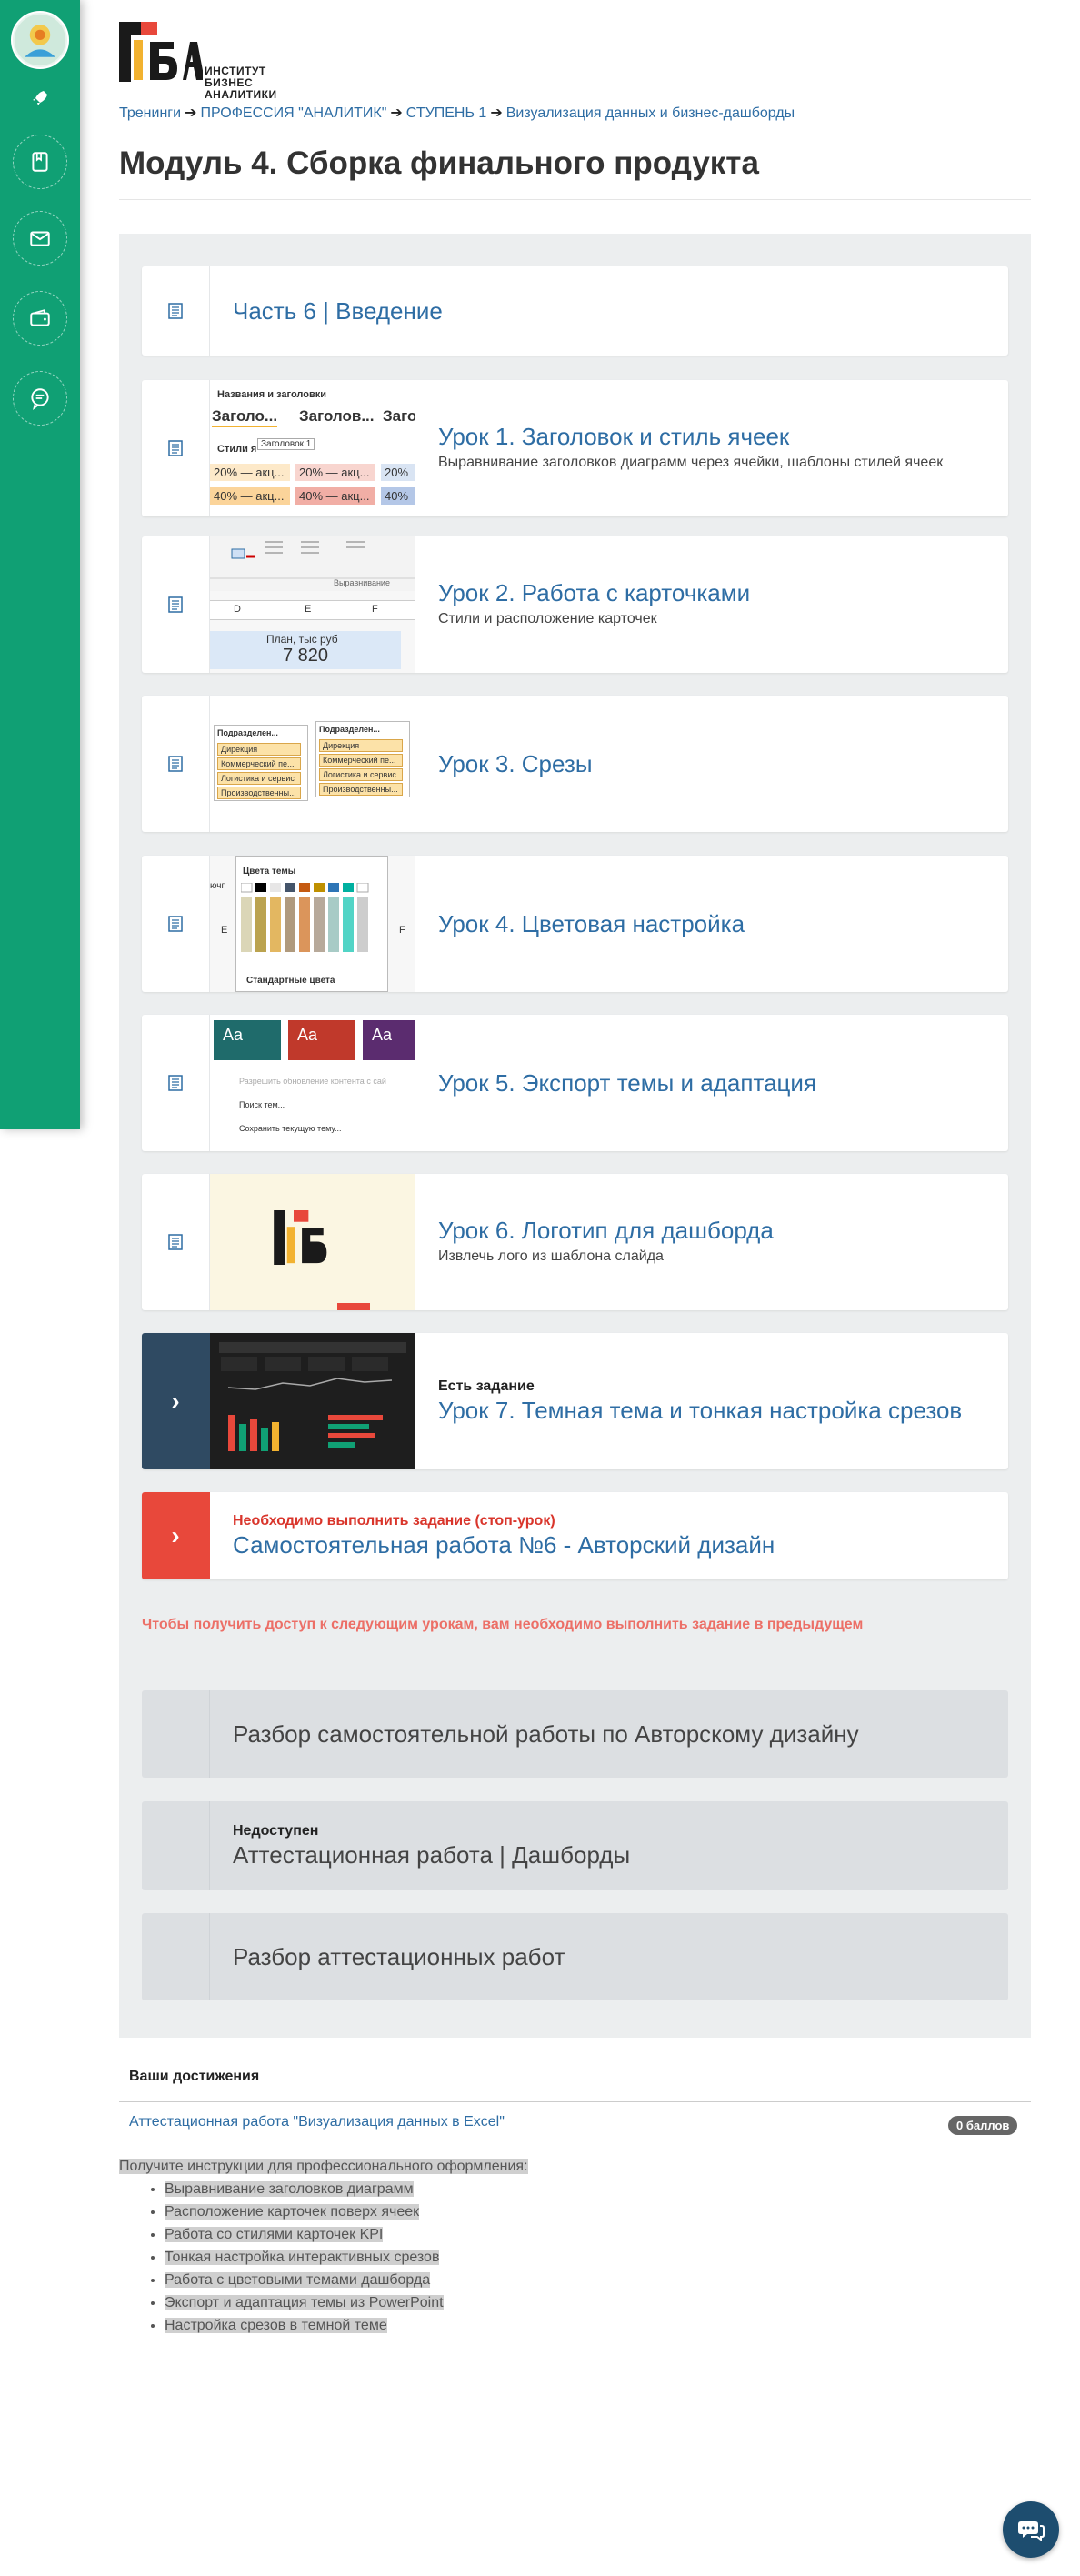 This screenshot has height=2576, width=1080. Describe the element at coordinates (312, 604) in the screenshot. I see `lesson-thumbnail: Выравнивание D E F План, тыс руб 7 820` at that location.